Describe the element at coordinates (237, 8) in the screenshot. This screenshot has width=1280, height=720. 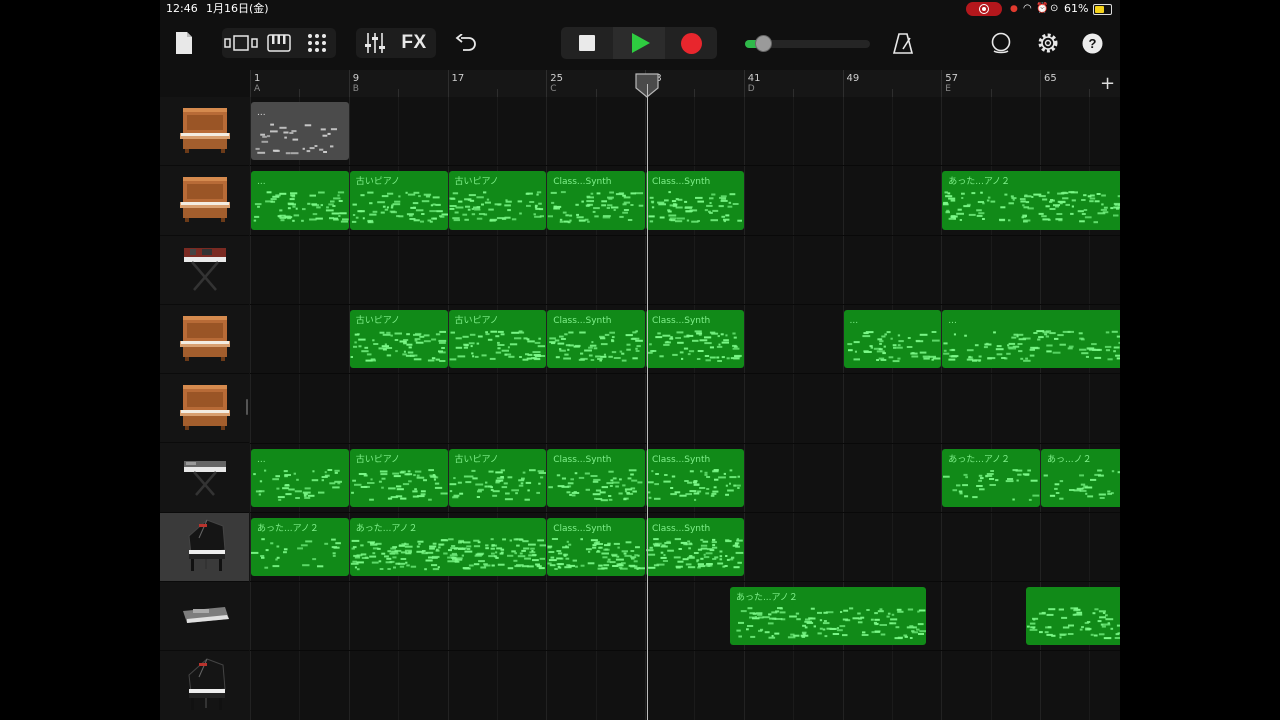
I see `status-date: 1月16日(金)` at that location.